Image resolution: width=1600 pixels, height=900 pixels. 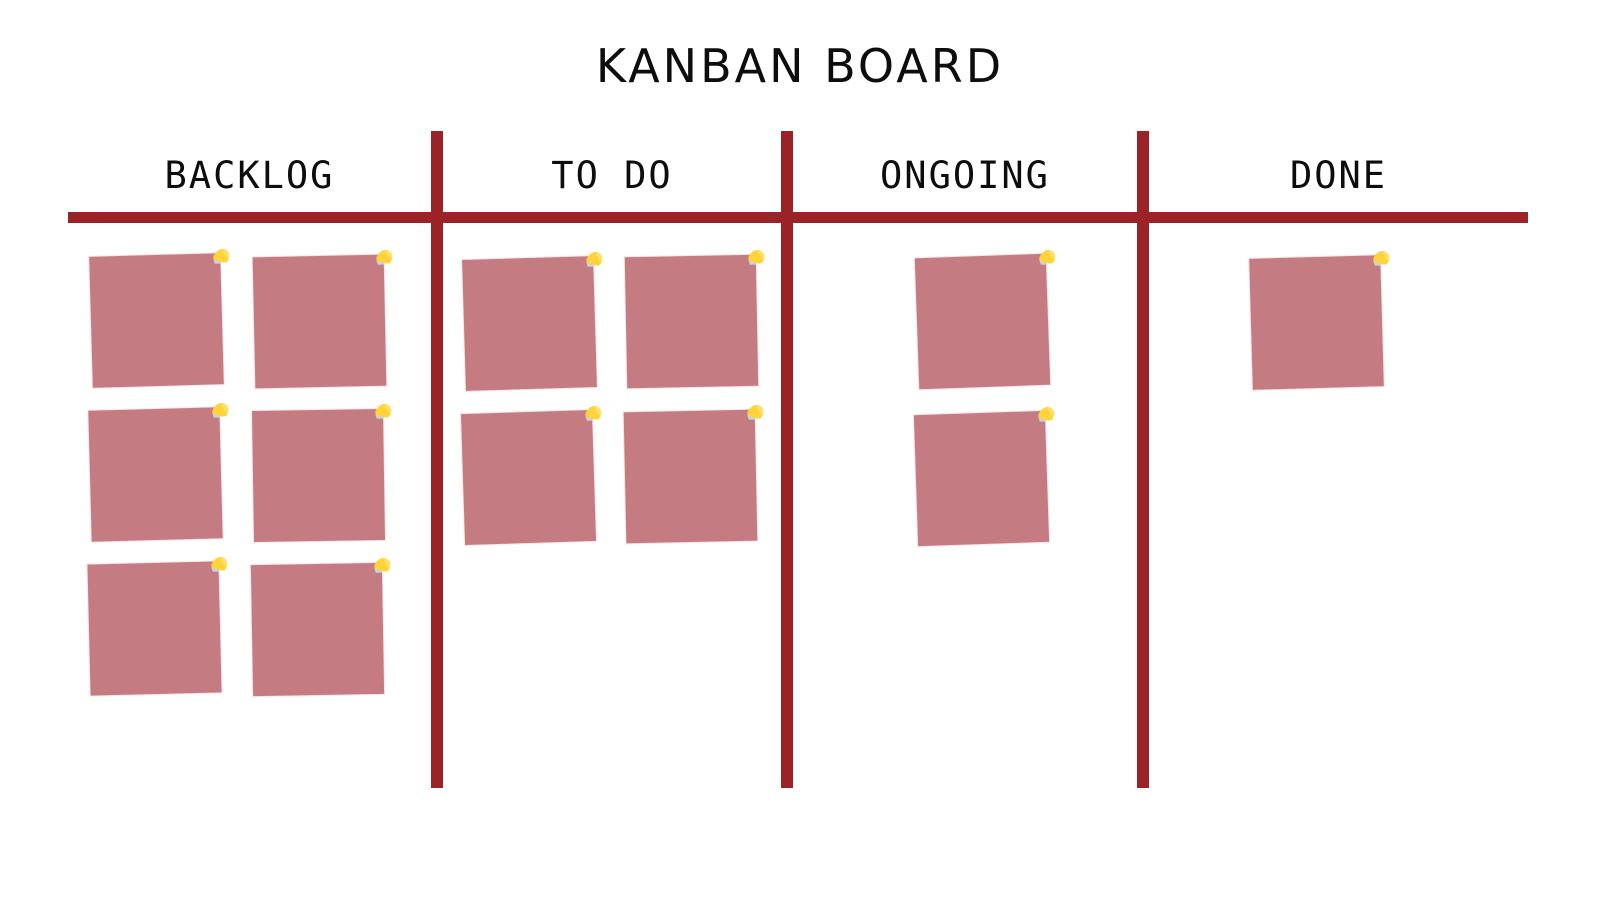 I want to click on board-title: KANBAN BOARD, so click(x=800, y=66).